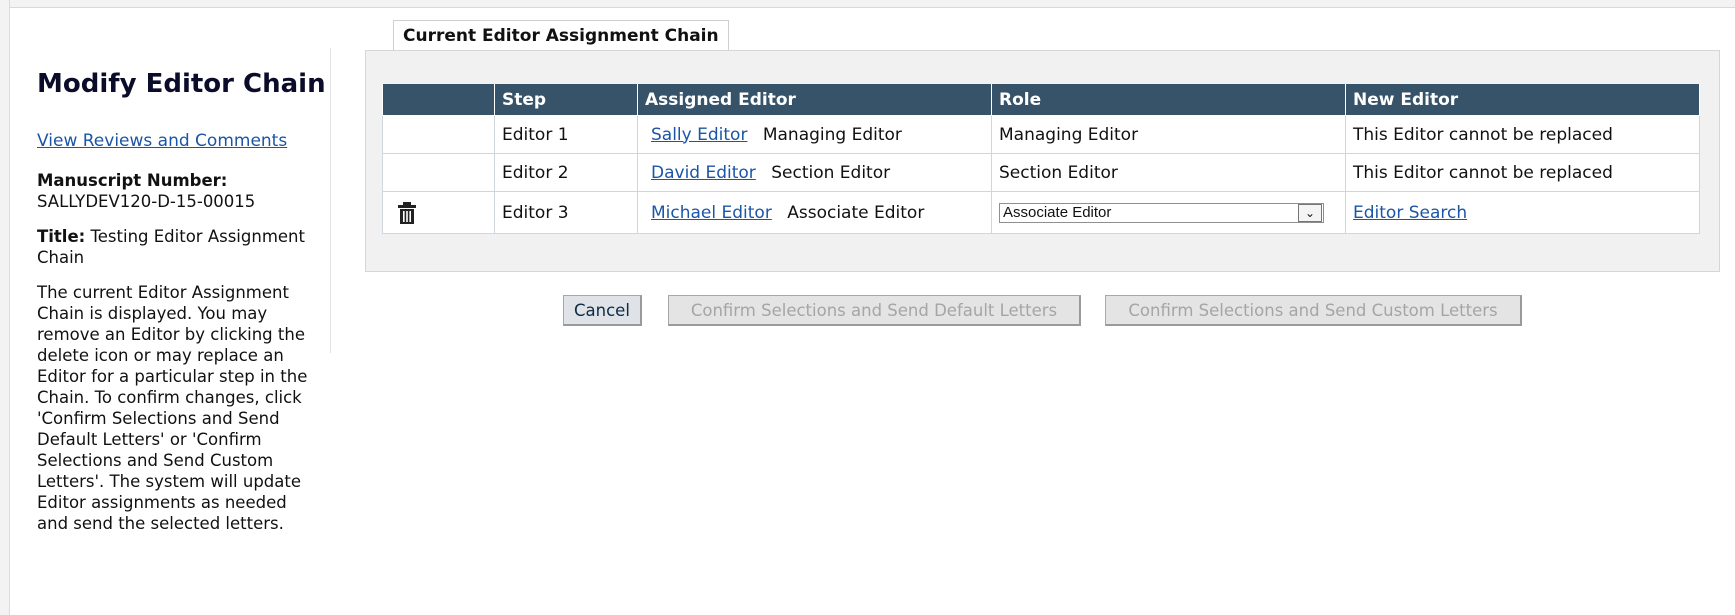 The height and width of the screenshot is (615, 1735). What do you see at coordinates (711, 213) in the screenshot?
I see `editor-name-link: Michael Editor` at bounding box center [711, 213].